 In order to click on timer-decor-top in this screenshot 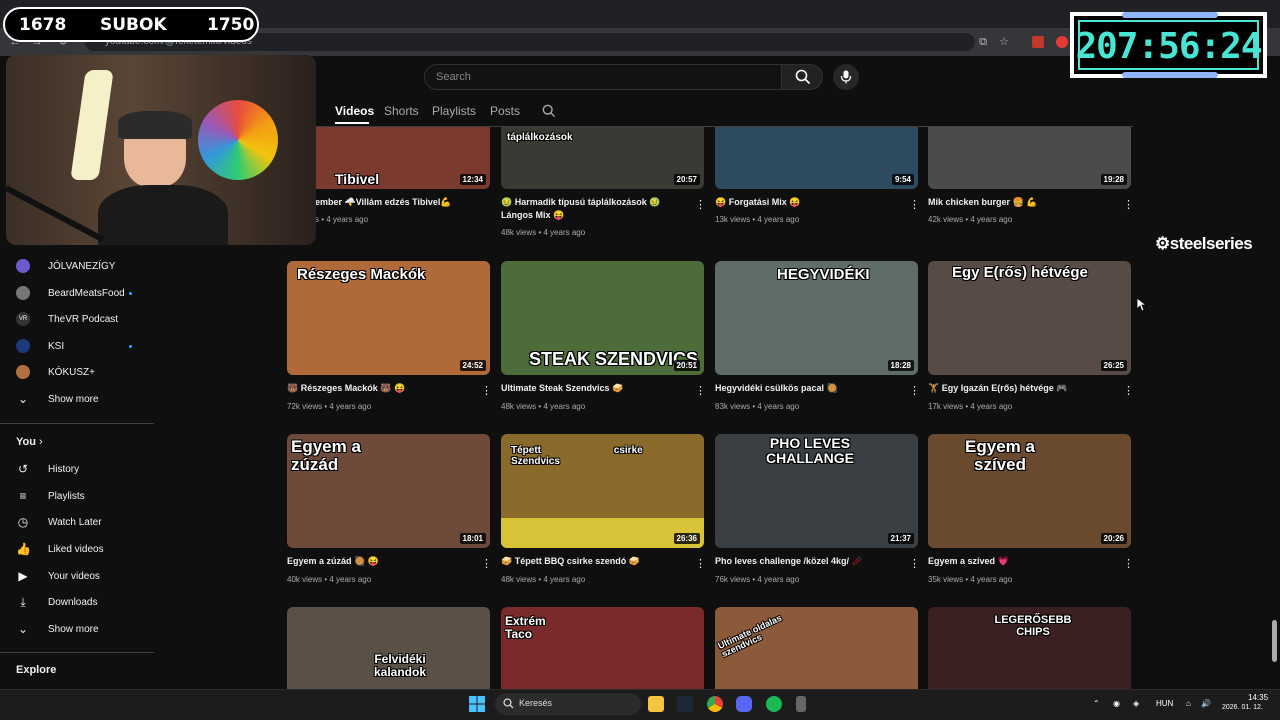, I will do `click(1170, 15)`.